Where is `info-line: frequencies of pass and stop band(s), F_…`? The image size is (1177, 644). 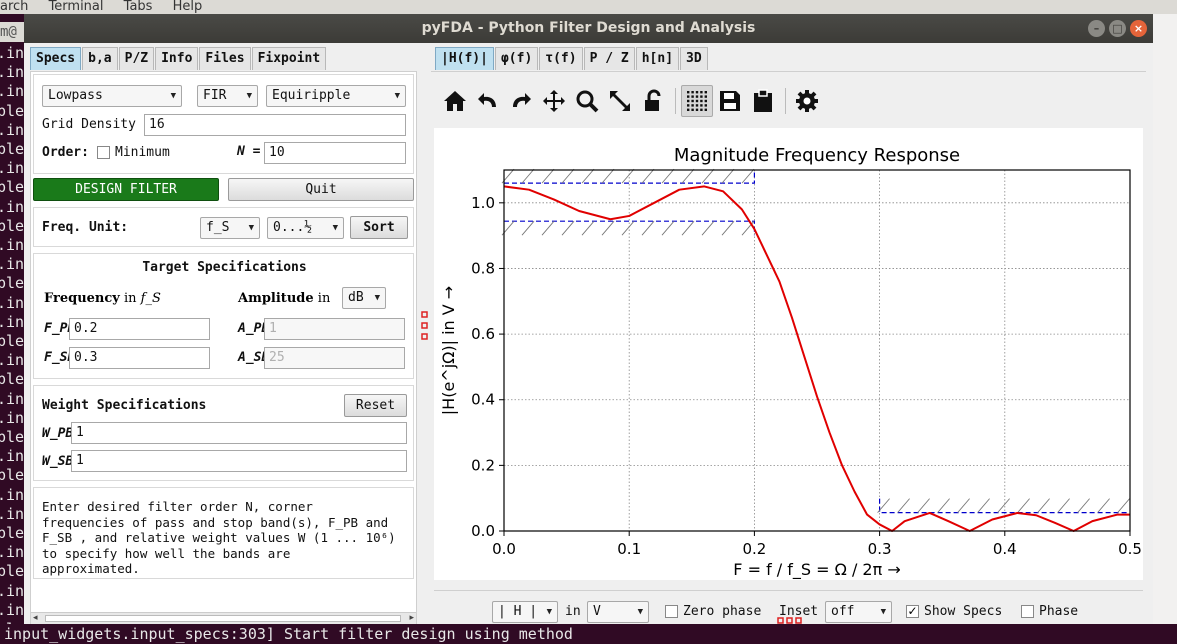 info-line: frequencies of pass and stop band(s), F_… is located at coordinates (215, 522).